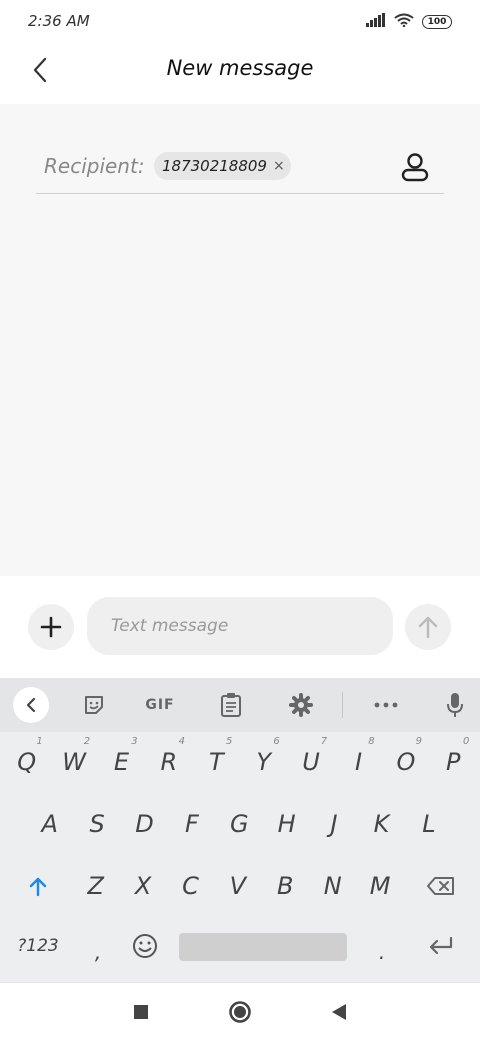  I want to click on select-contact-button, so click(415, 167).